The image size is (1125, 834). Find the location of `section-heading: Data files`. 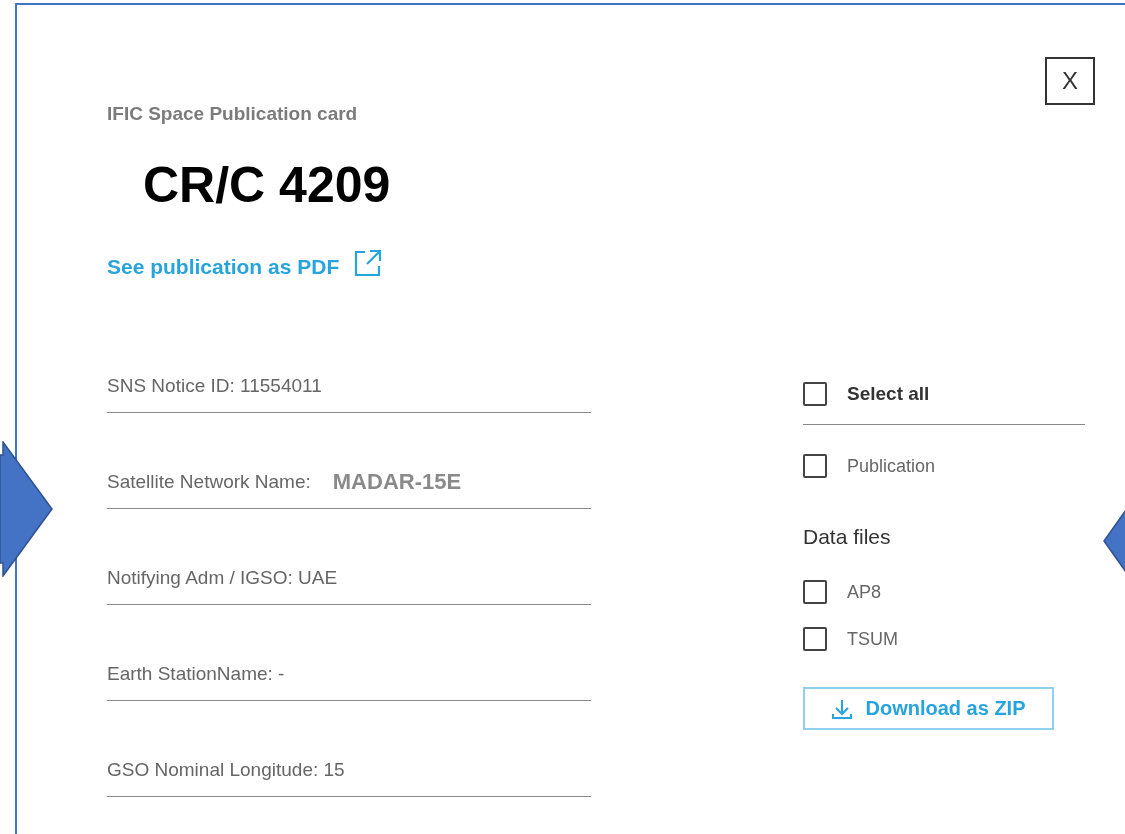

section-heading: Data files is located at coordinates (847, 537).